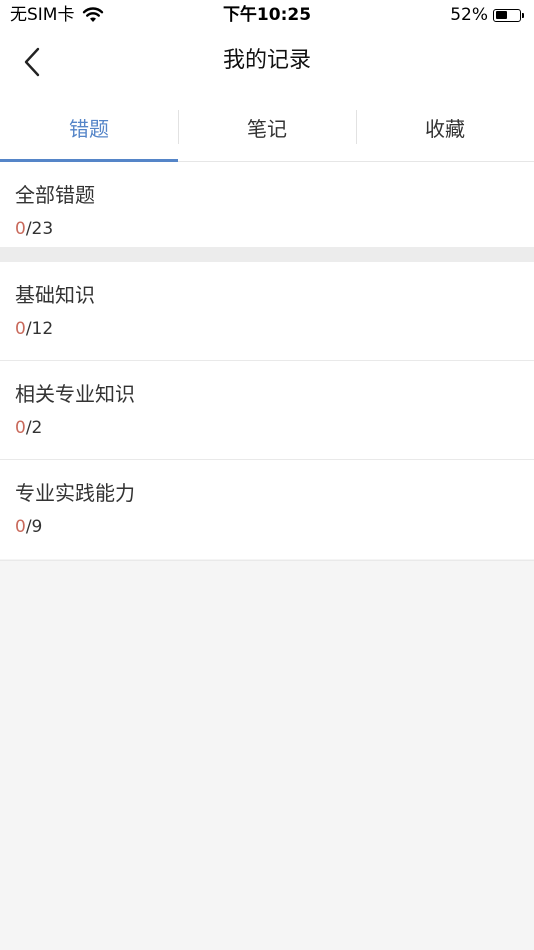  What do you see at coordinates (55, 295) in the screenshot?
I see `item-title: 基础知识` at bounding box center [55, 295].